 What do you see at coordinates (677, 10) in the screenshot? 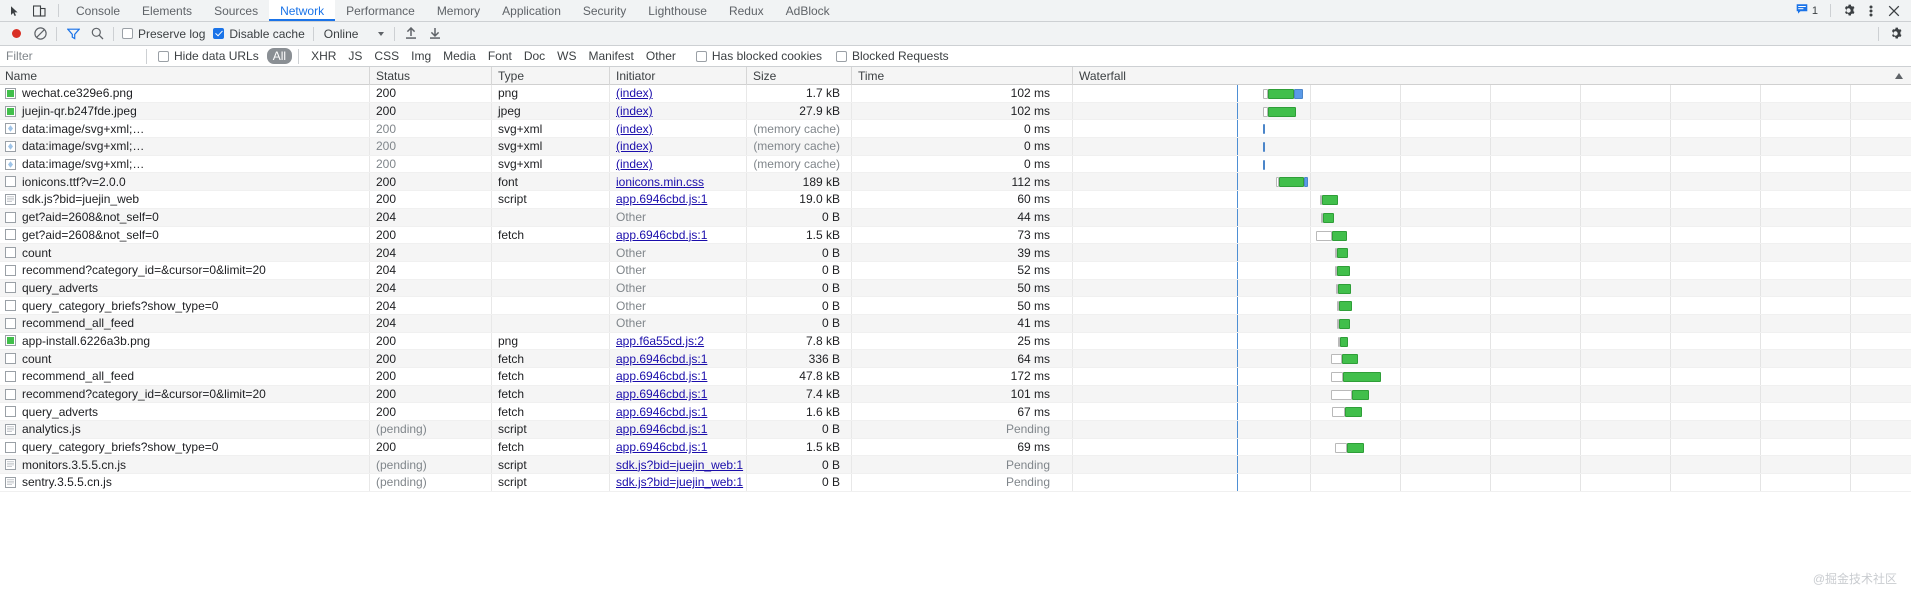
I see `tab-lighthouse: Lighthouse` at bounding box center [677, 10].